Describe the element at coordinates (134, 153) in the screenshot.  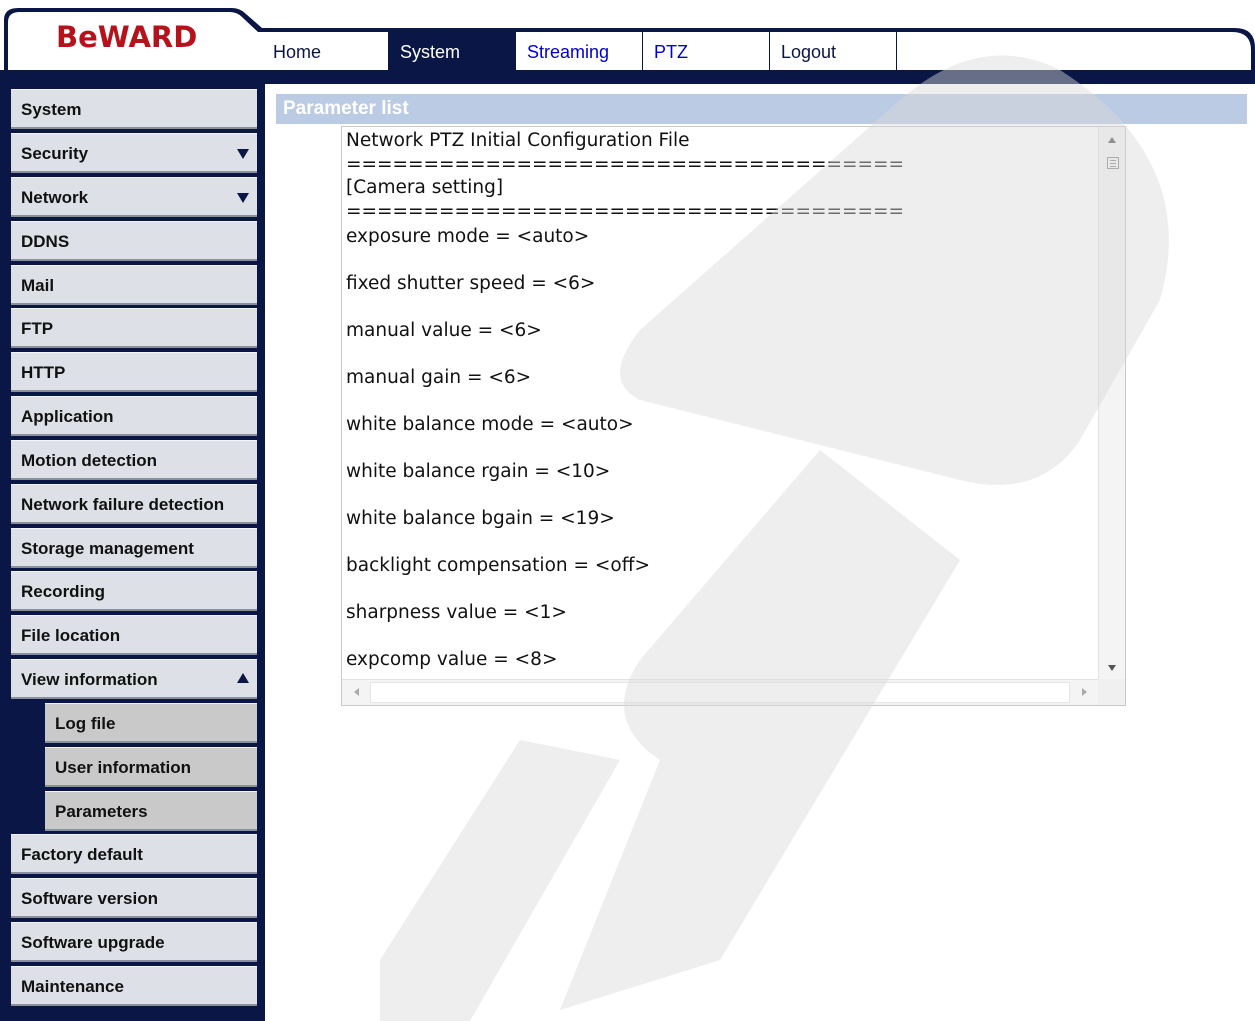
I see `sidebar-item-security: Security` at that location.